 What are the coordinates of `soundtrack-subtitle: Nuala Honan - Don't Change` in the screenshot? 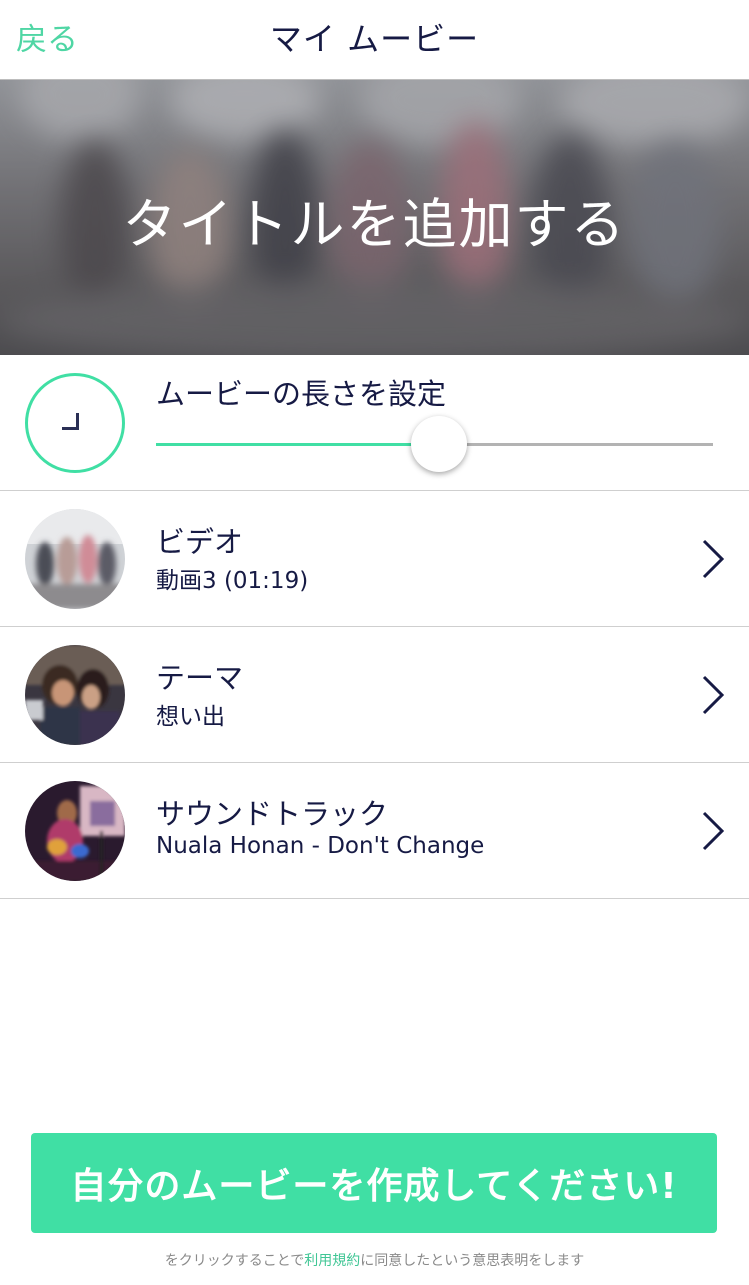 It's located at (320, 846).